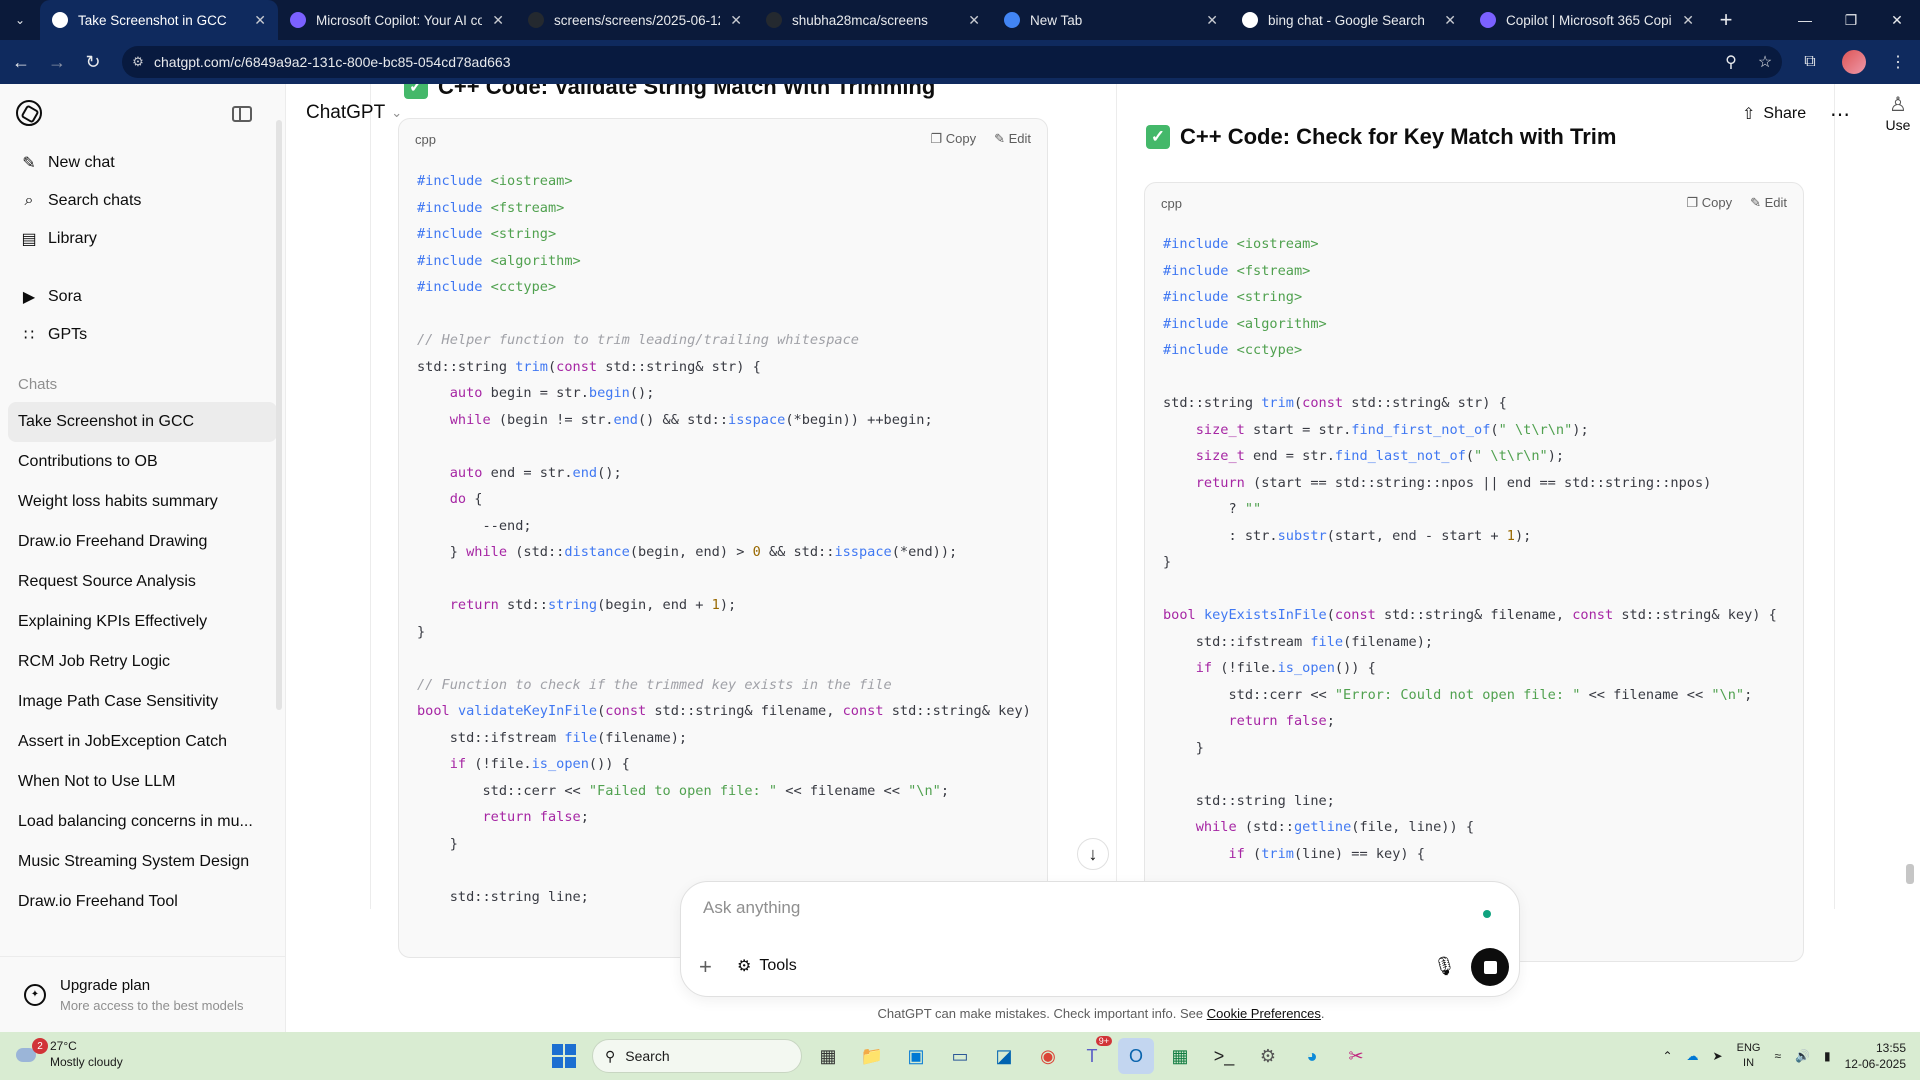 This screenshot has width=1920, height=1080. What do you see at coordinates (152, 20) in the screenshot?
I see `tab-title: Take Screenshot in GCC` at bounding box center [152, 20].